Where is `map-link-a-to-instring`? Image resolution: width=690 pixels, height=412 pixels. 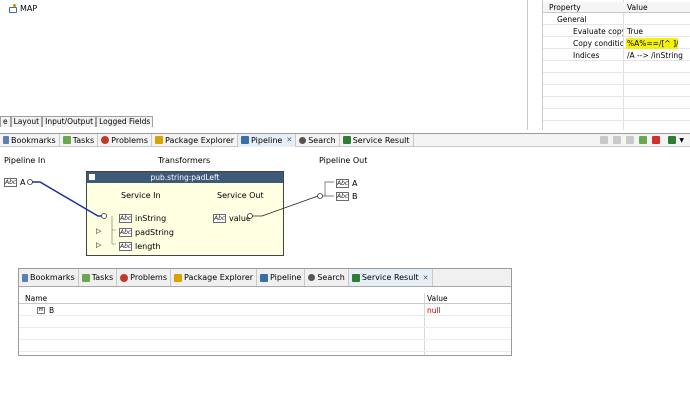 map-link-a-to-instring is located at coordinates (67, 199).